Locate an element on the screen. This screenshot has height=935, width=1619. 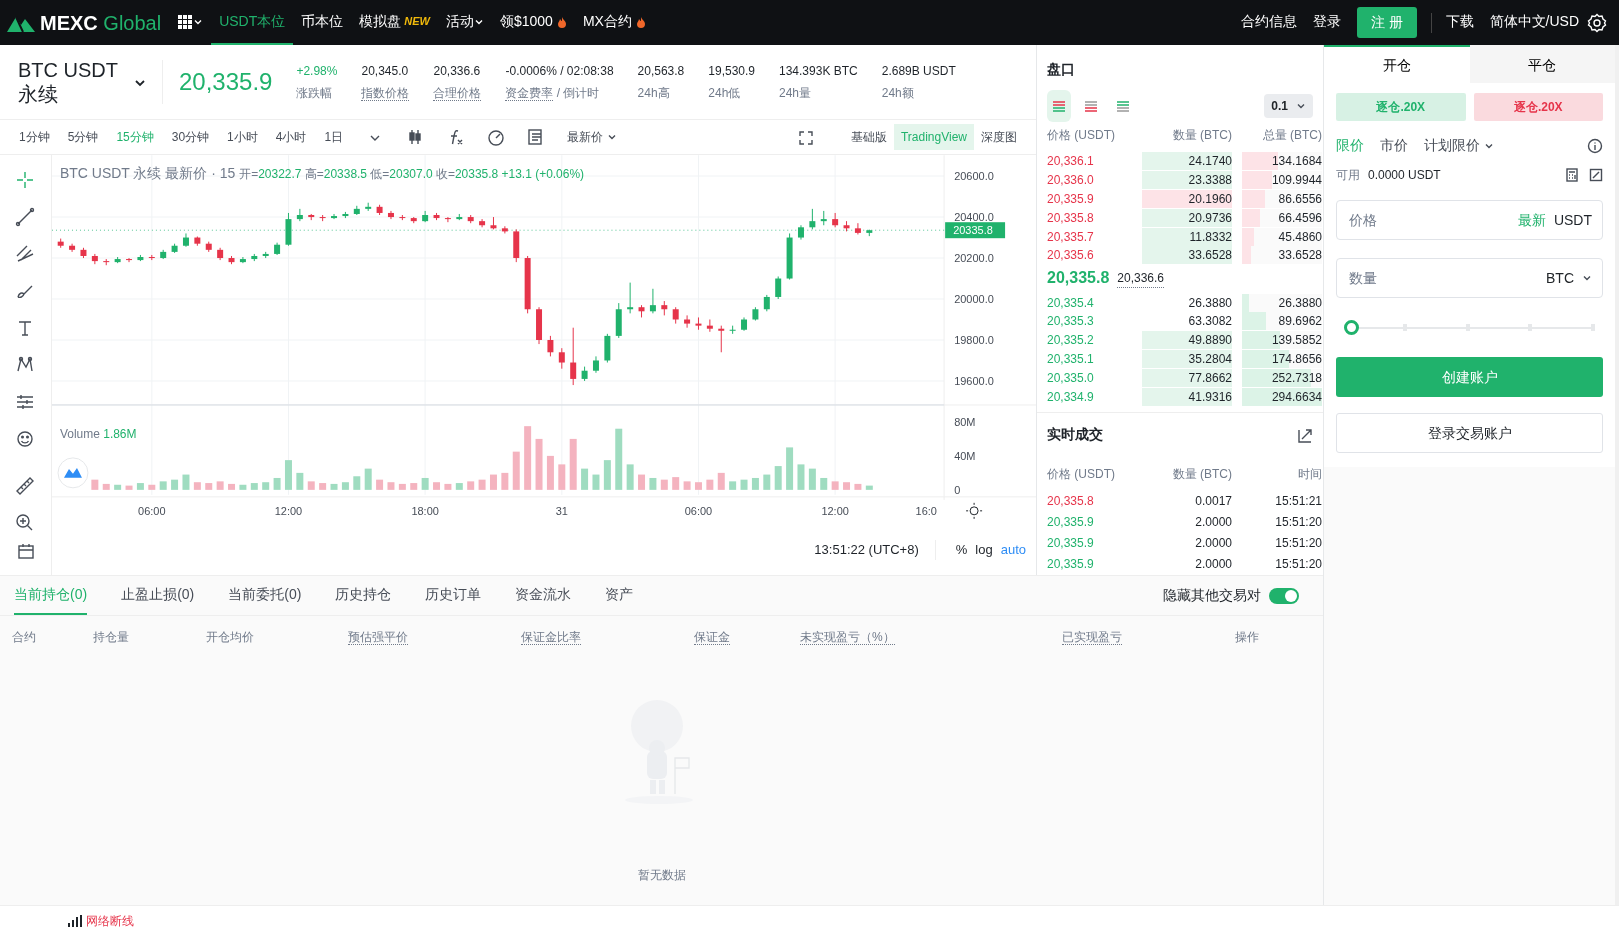
quantity-cell-text: 63.3082 is located at coordinates (1209, 322).